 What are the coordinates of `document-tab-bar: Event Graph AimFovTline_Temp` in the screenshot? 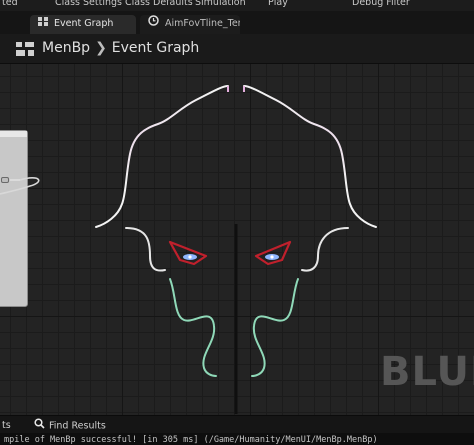 It's located at (237, 22).